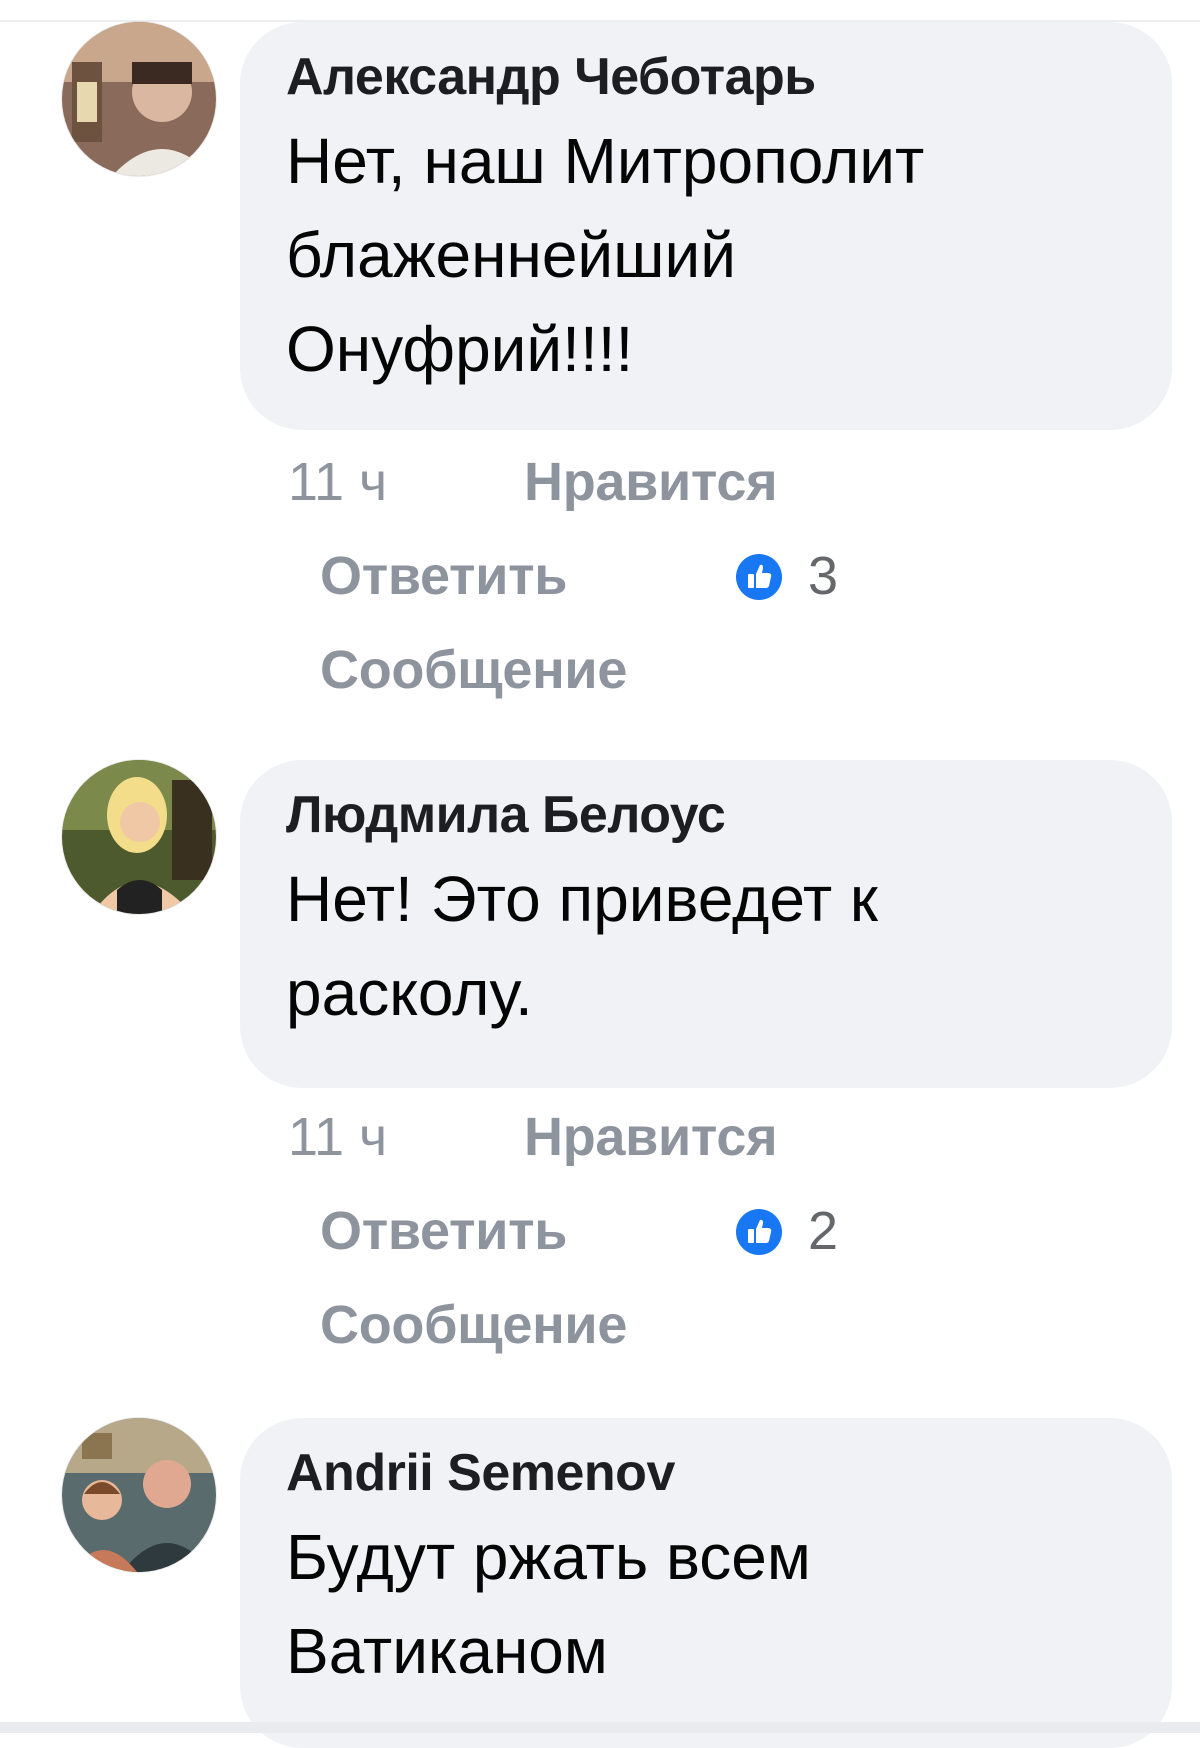  I want to click on reaction-count: 3, so click(823, 576).